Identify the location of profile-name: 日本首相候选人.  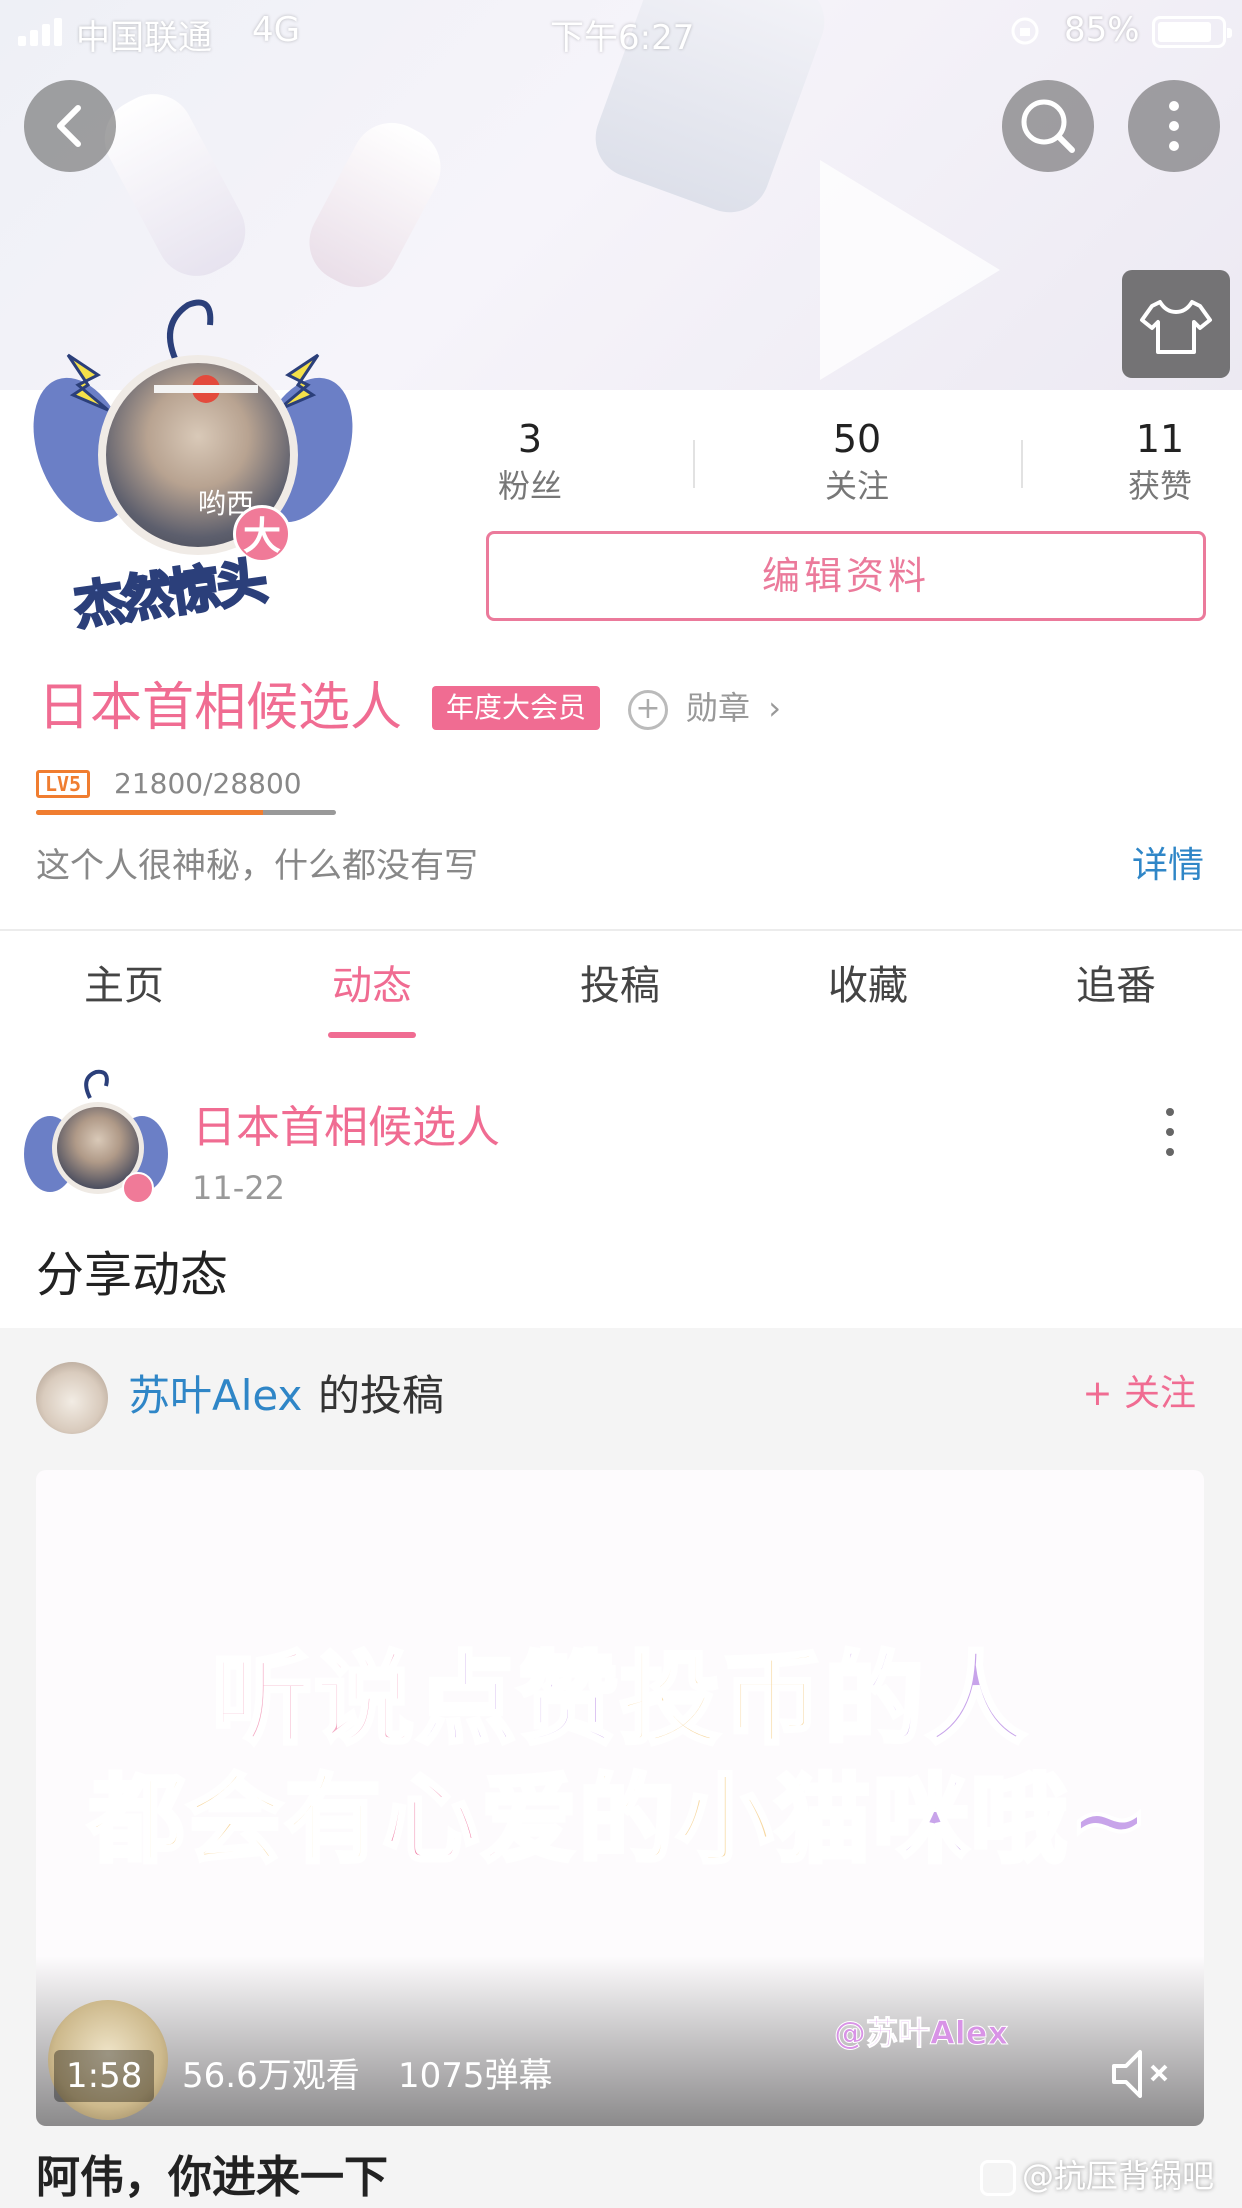
(220, 708).